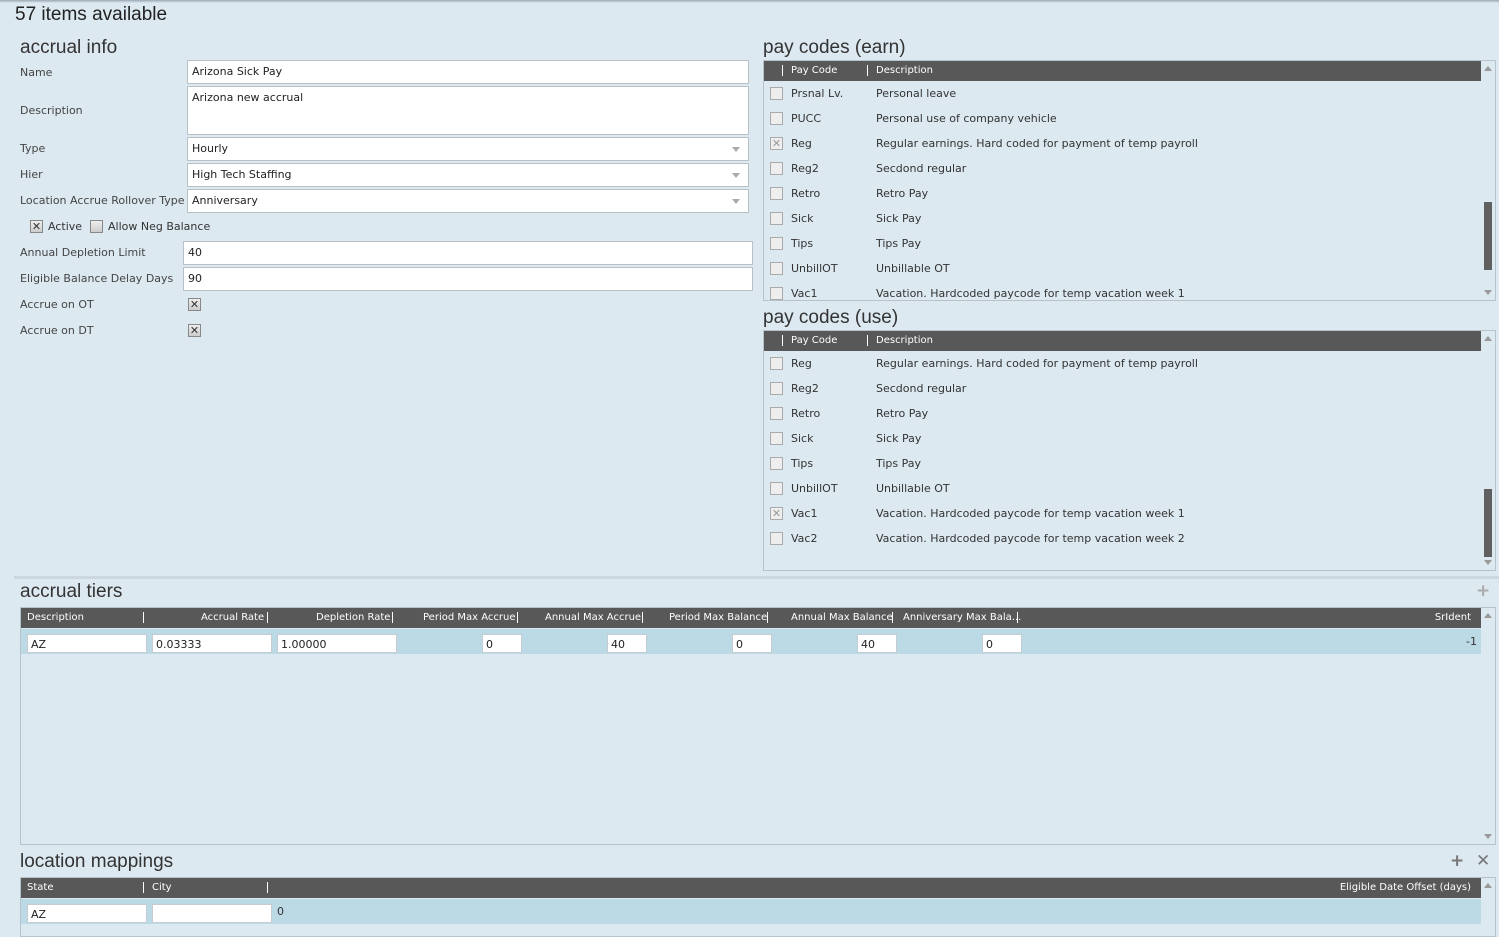  I want to click on chevron-down-icon, so click(736, 149).